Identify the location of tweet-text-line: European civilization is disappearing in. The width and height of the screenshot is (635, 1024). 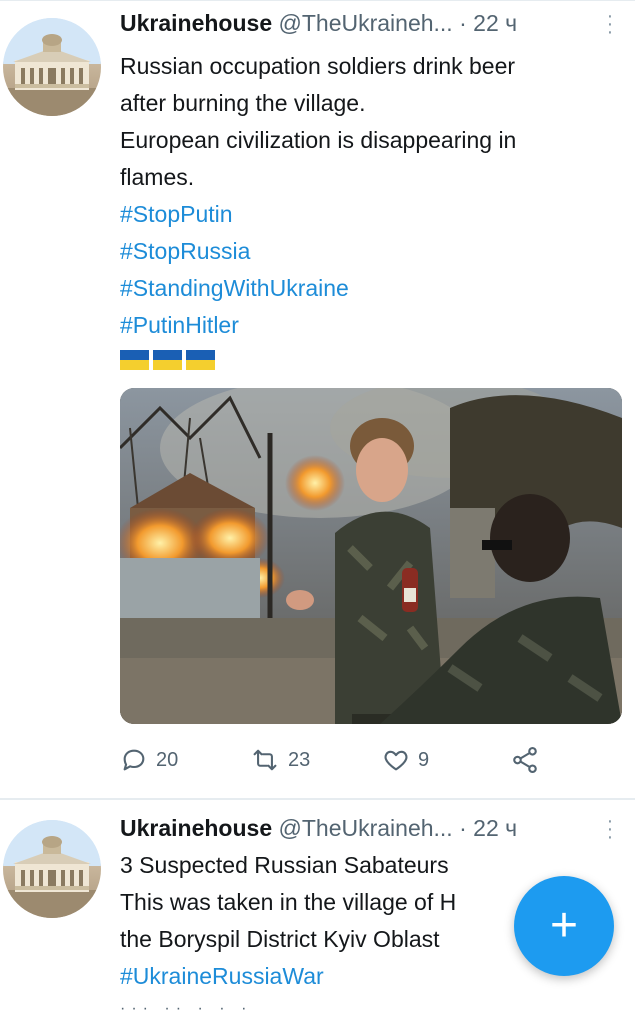
(318, 140).